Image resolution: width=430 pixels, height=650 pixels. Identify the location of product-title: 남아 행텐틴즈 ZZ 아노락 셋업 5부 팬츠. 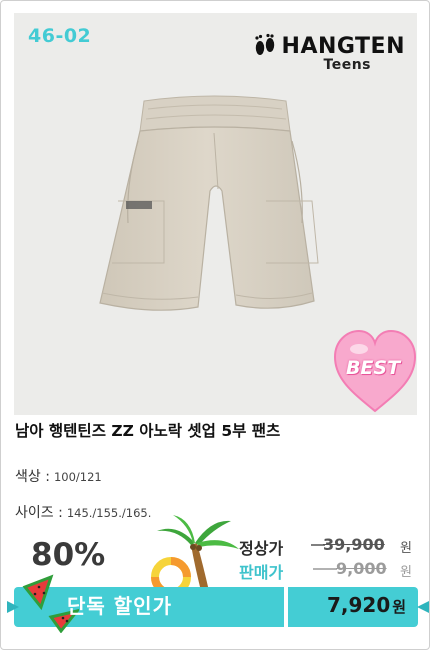
(147, 430).